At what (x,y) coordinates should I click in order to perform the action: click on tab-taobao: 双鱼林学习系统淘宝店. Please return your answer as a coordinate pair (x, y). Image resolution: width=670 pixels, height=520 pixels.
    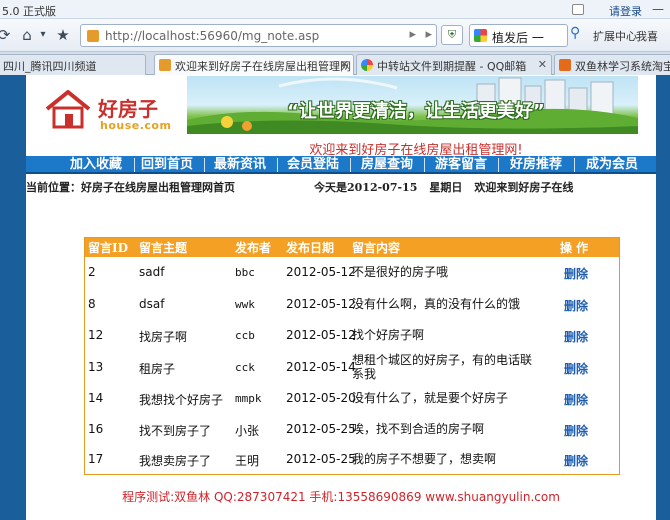
    Looking at the image, I should click on (612, 64).